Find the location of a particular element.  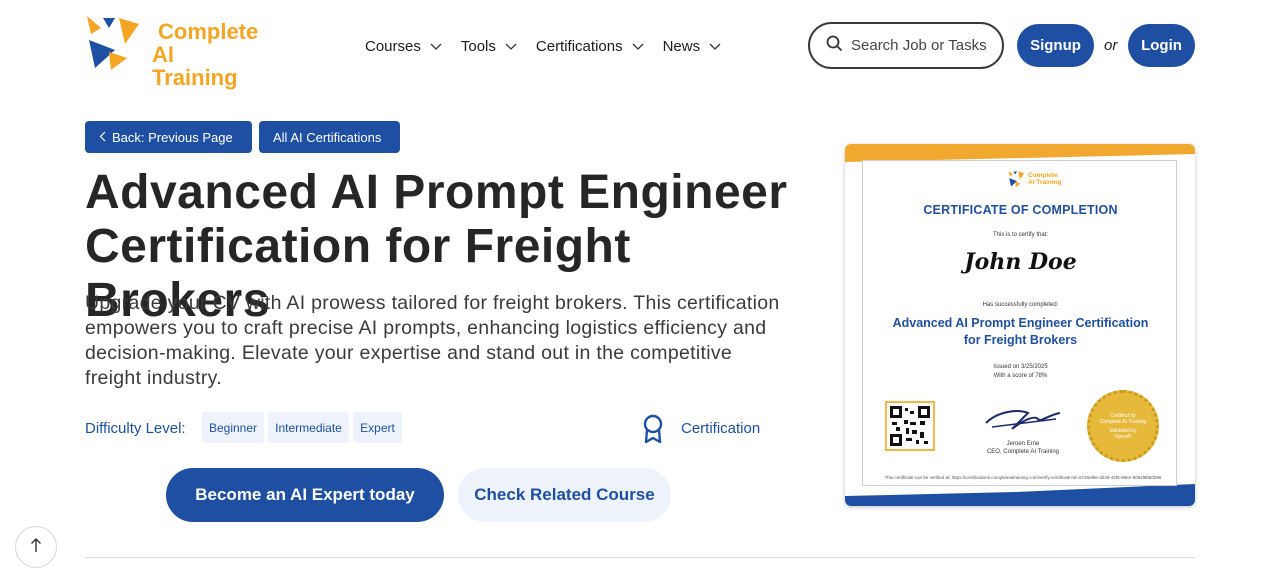

issued-date: Issued on 3/25/2025 is located at coordinates (1020, 367).